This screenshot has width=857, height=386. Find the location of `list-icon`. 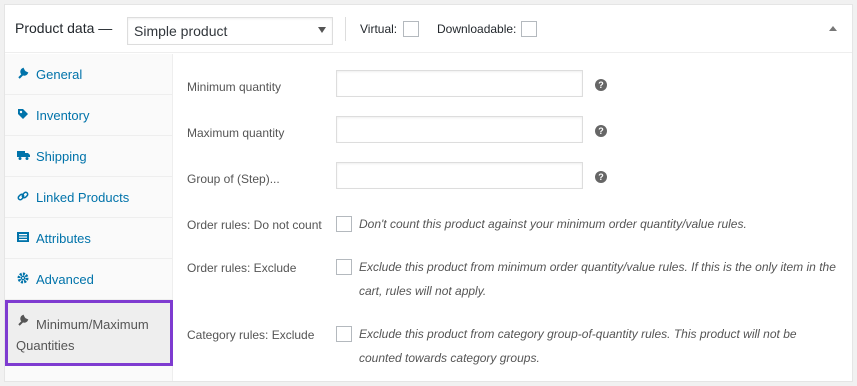

list-icon is located at coordinates (23, 238).